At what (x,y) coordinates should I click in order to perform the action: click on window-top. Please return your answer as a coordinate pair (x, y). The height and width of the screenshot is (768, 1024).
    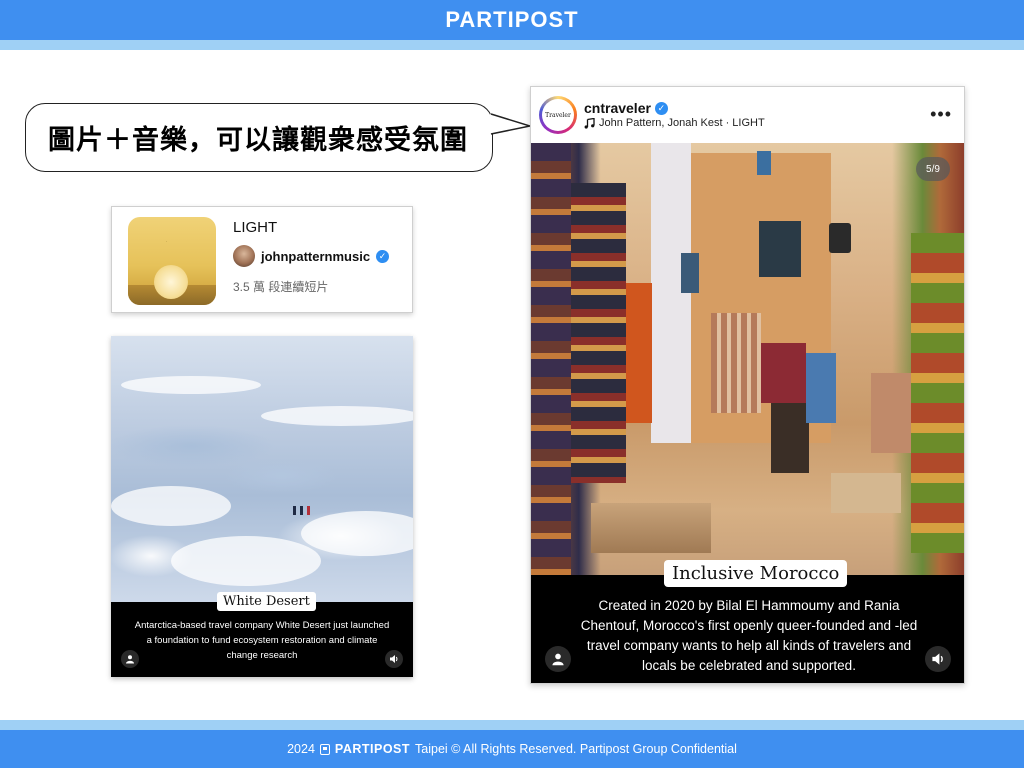
    Looking at the image, I should click on (764, 163).